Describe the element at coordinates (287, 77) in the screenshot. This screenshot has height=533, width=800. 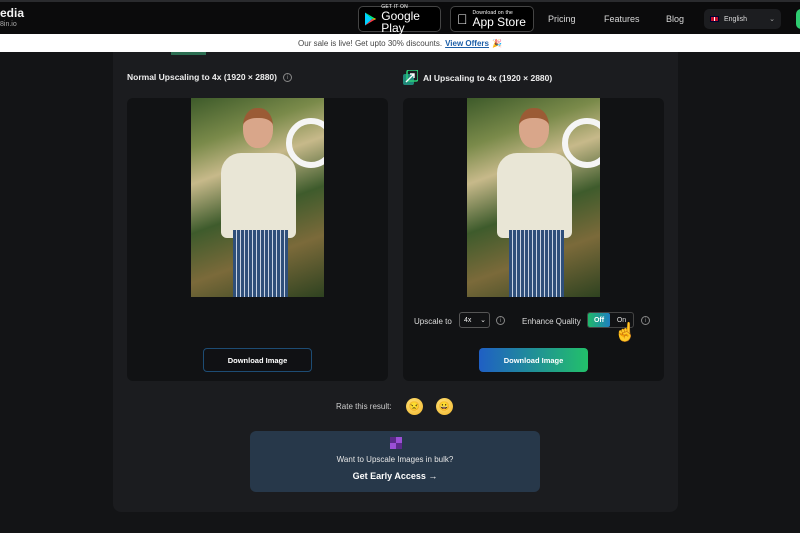
I see `info-icon: i` at that location.